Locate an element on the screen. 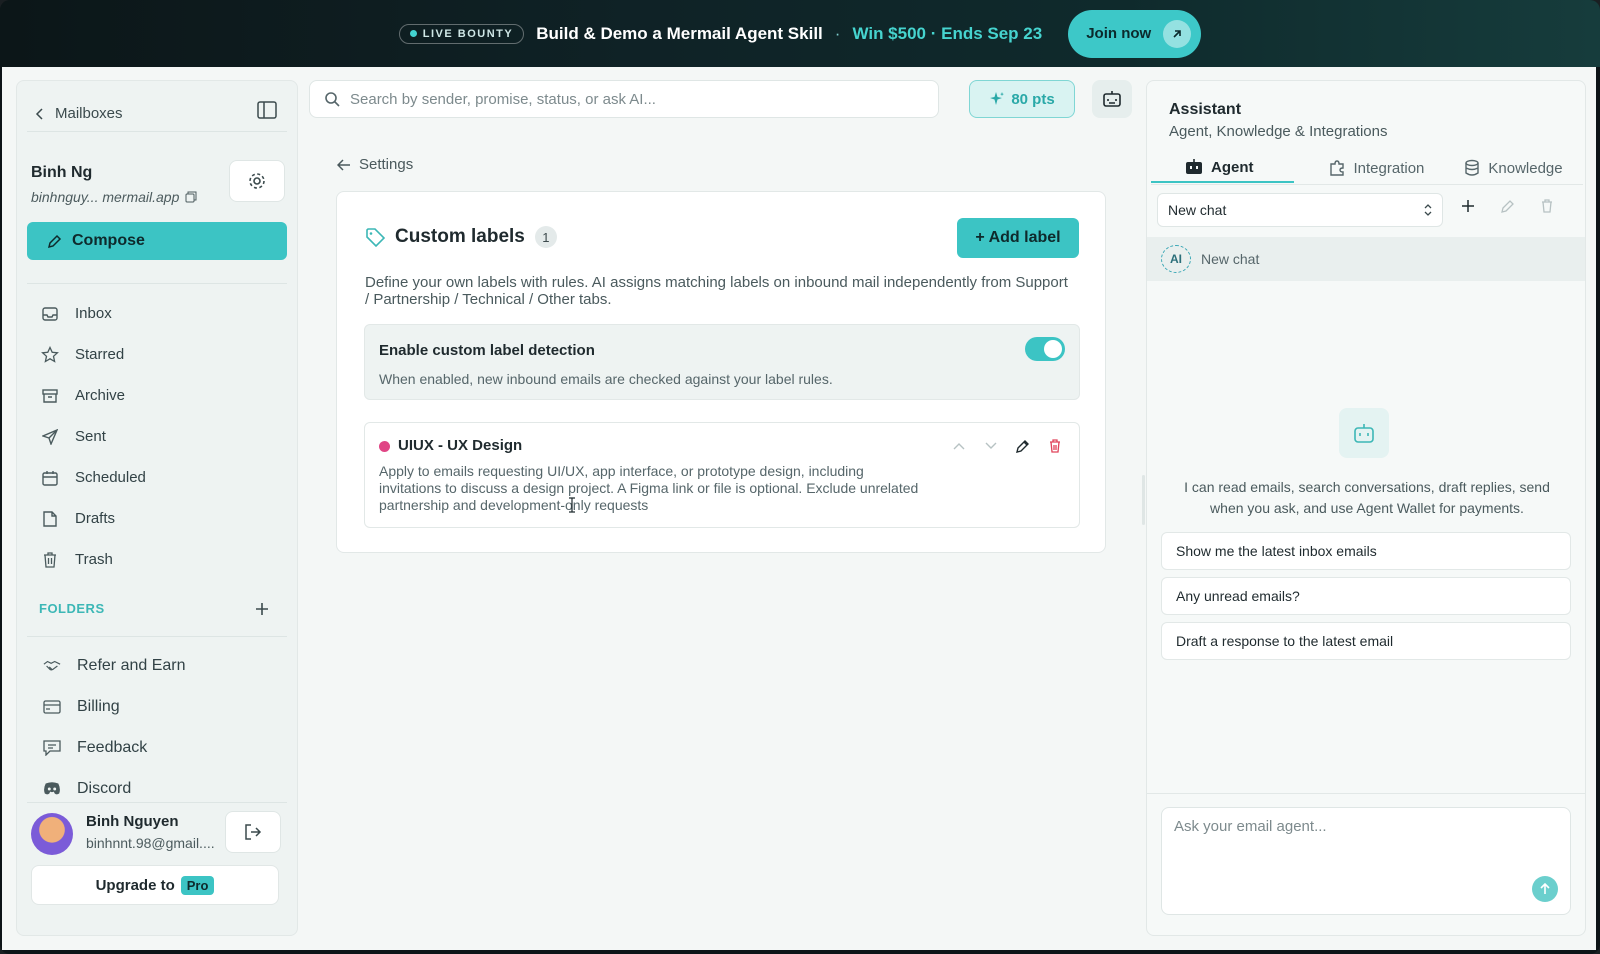 This screenshot has height=954, width=1600. tab-agent: Agent is located at coordinates (1222, 168).